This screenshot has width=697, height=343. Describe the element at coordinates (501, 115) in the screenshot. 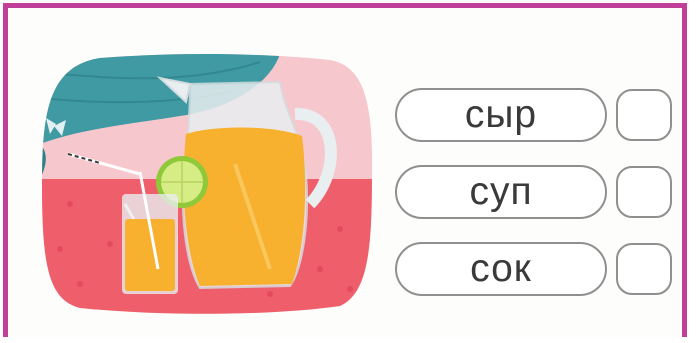

I see `word-option-syr: сыр` at that location.